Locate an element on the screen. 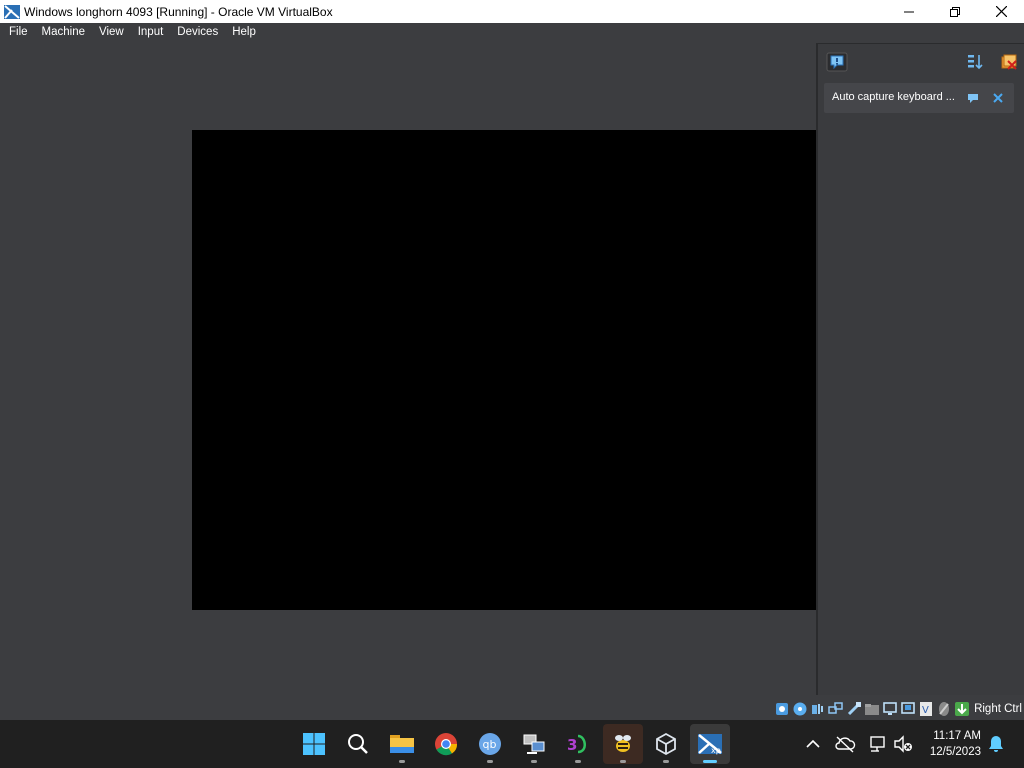 Image resolution: width=1024 pixels, height=768 pixels. keyboard-capture-icon is located at coordinates (962, 709).